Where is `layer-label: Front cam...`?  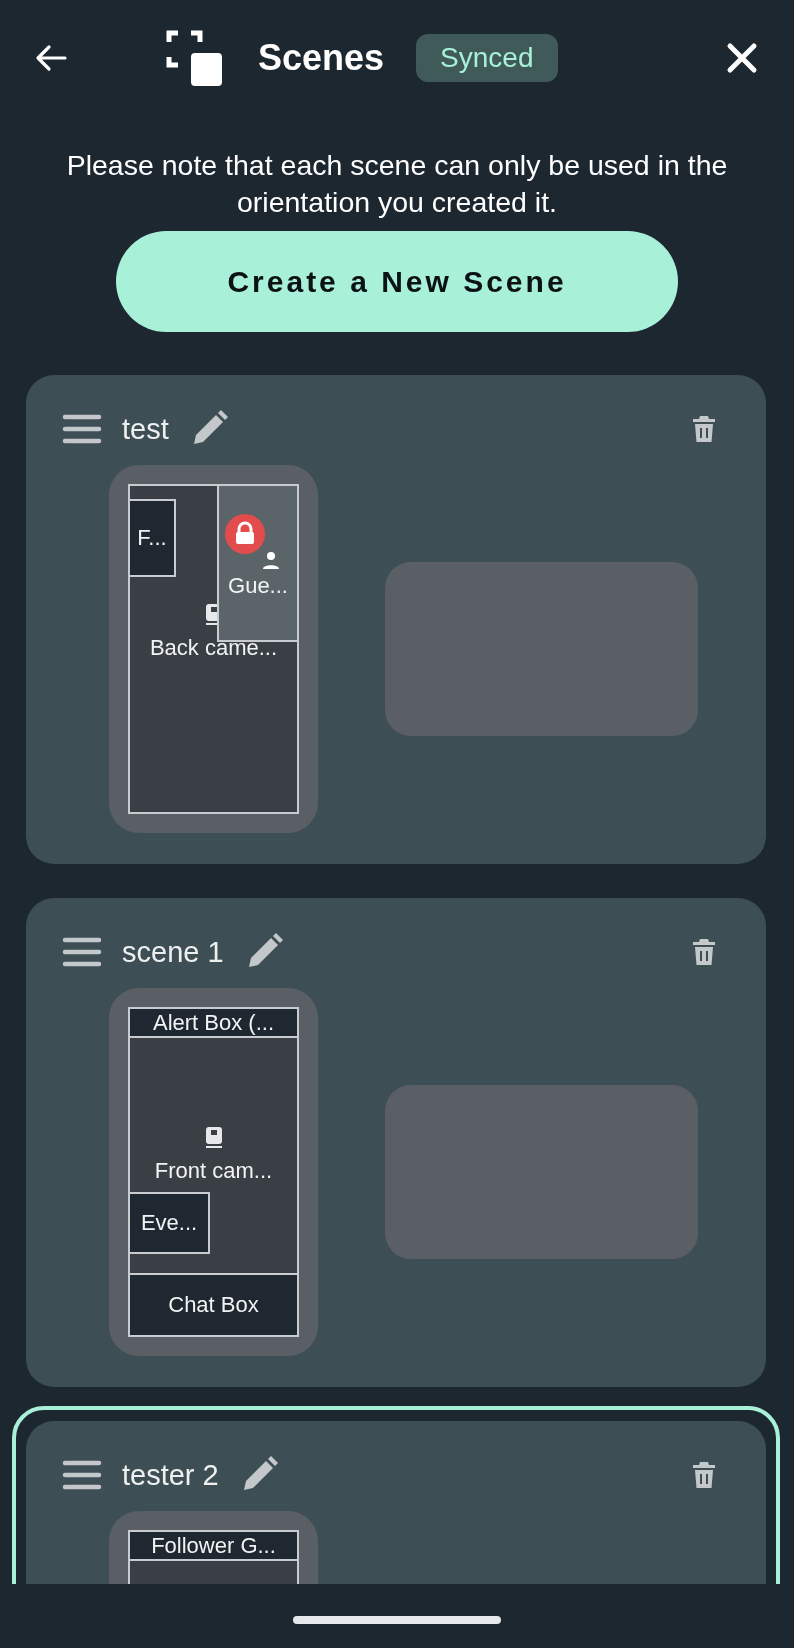 layer-label: Front cam... is located at coordinates (213, 1171).